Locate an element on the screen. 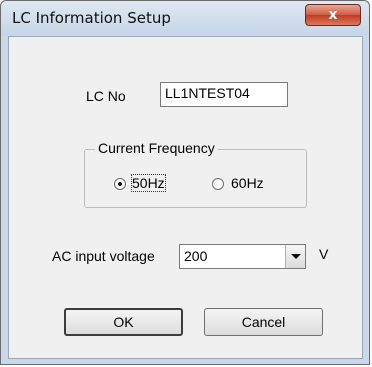 This screenshot has width=372, height=367. title-bar: LC Information Setup x is located at coordinates (185, 18).